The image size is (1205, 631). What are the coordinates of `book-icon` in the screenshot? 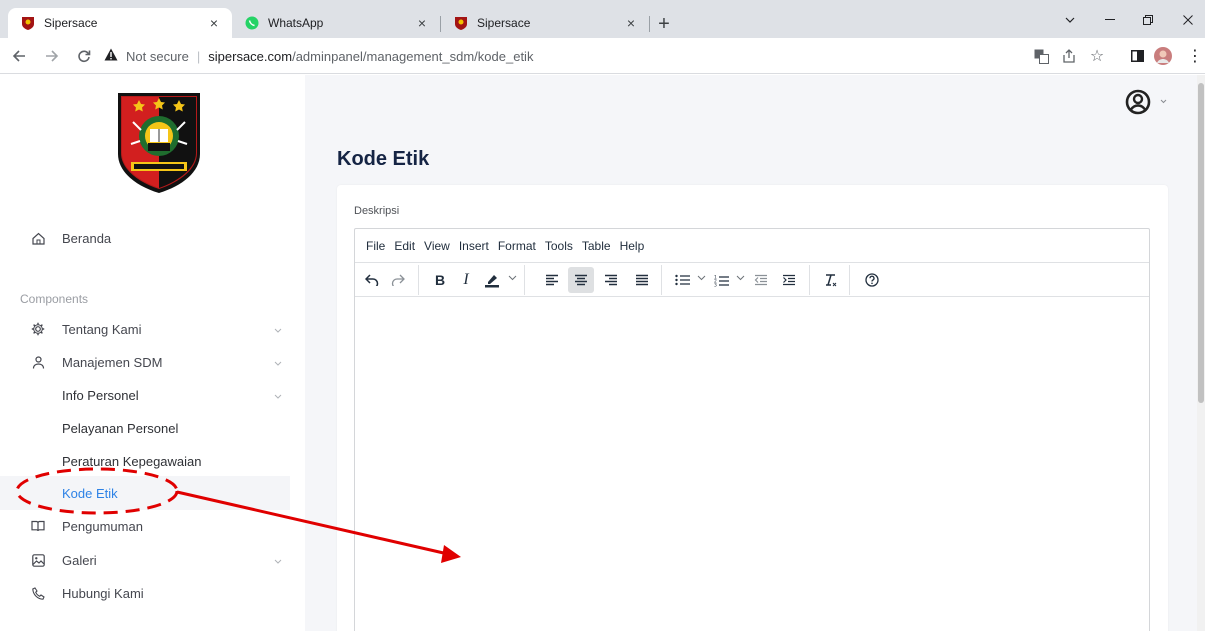 It's located at (38, 526).